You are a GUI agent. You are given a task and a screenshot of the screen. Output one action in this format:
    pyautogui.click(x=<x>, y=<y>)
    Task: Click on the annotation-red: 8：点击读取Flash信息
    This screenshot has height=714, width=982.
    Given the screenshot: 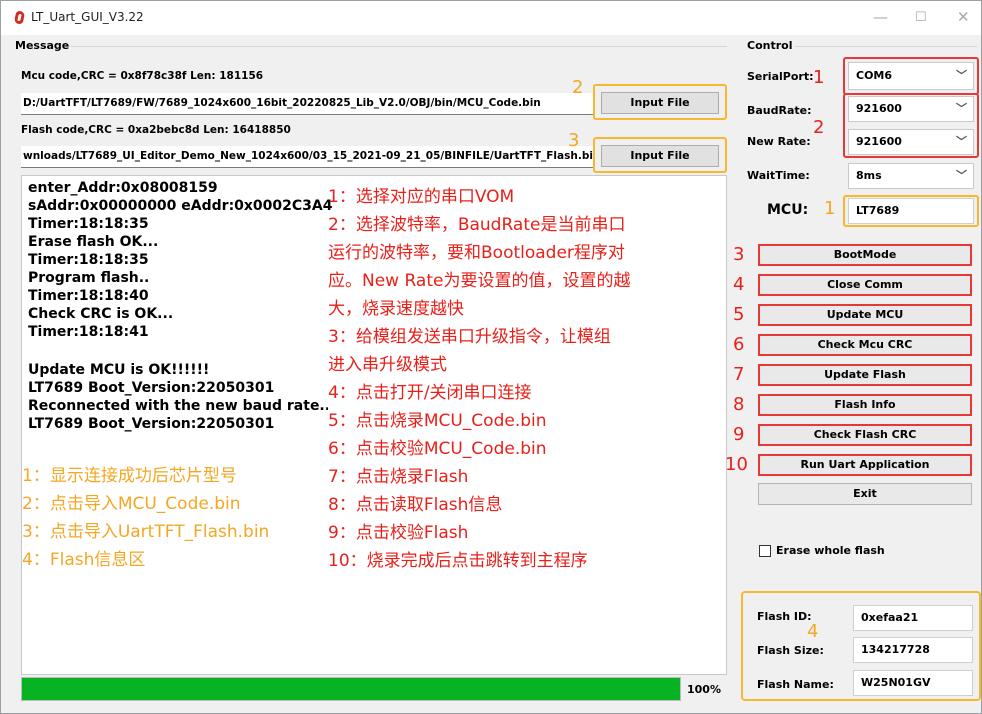 What is the action you would take?
    pyautogui.click(x=415, y=505)
    